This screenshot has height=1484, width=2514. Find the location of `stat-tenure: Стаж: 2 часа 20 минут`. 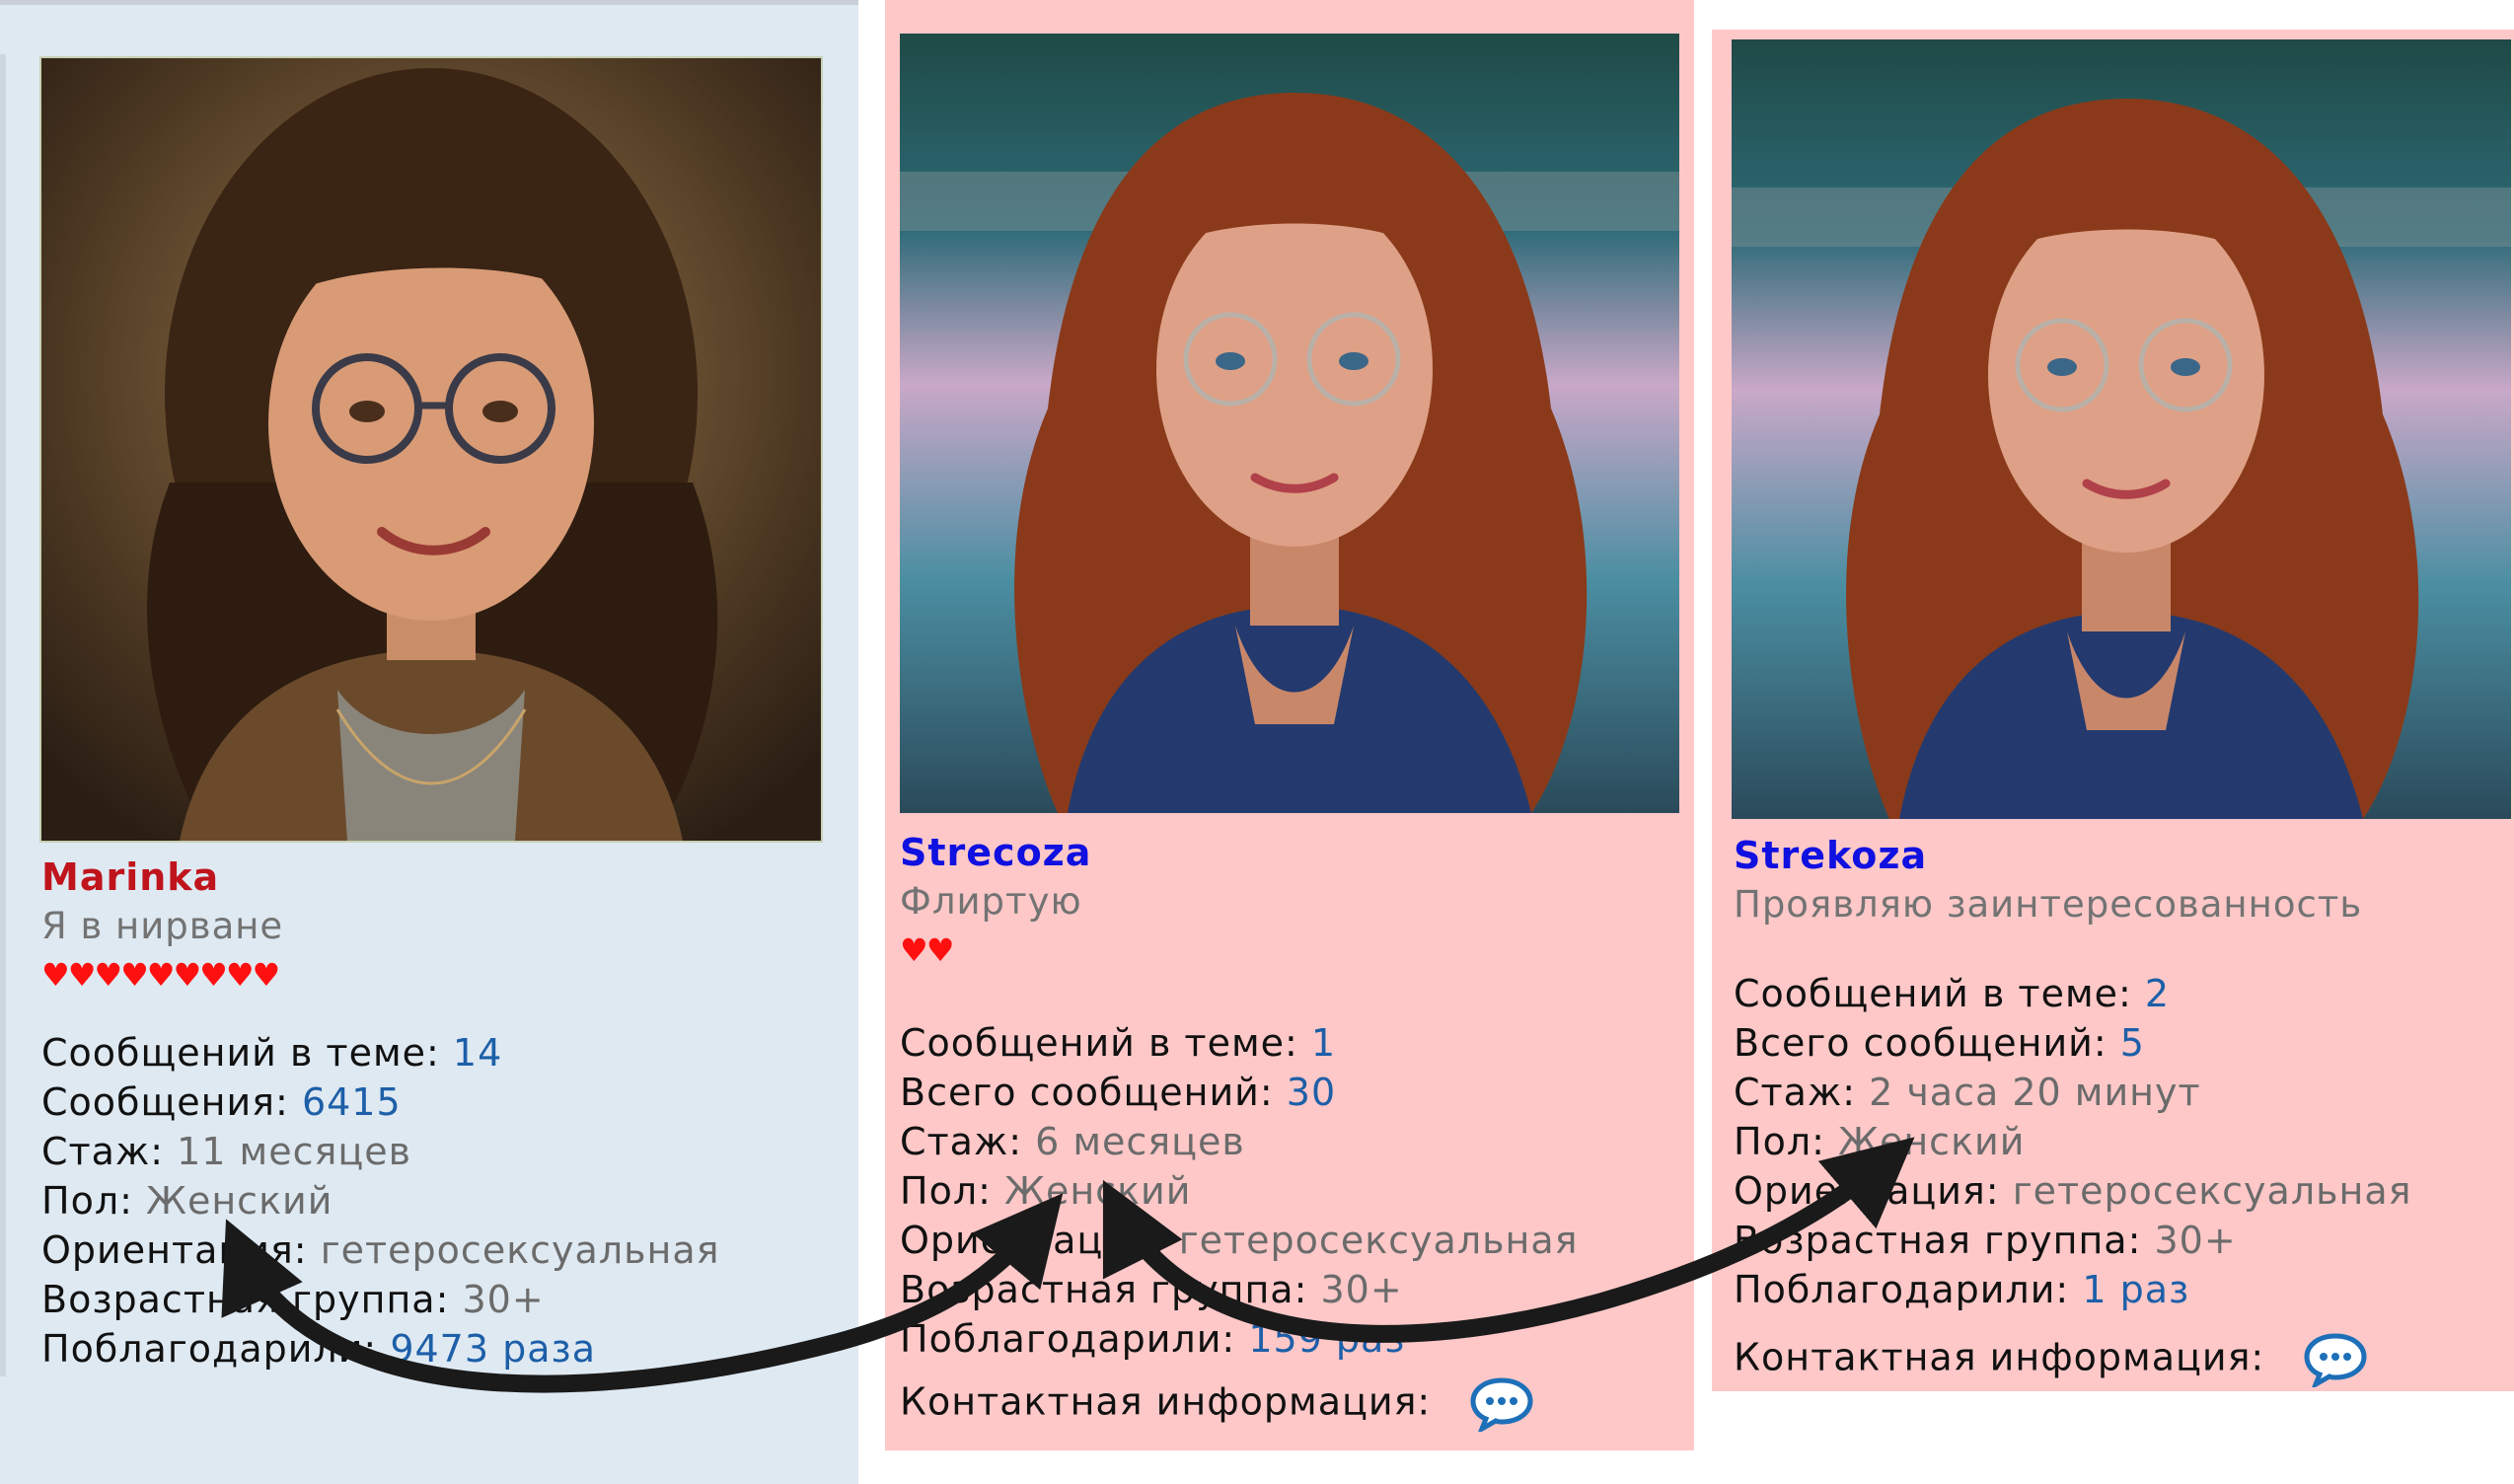

stat-tenure: Стаж: 2 часа 20 минут is located at coordinates (1967, 1092).